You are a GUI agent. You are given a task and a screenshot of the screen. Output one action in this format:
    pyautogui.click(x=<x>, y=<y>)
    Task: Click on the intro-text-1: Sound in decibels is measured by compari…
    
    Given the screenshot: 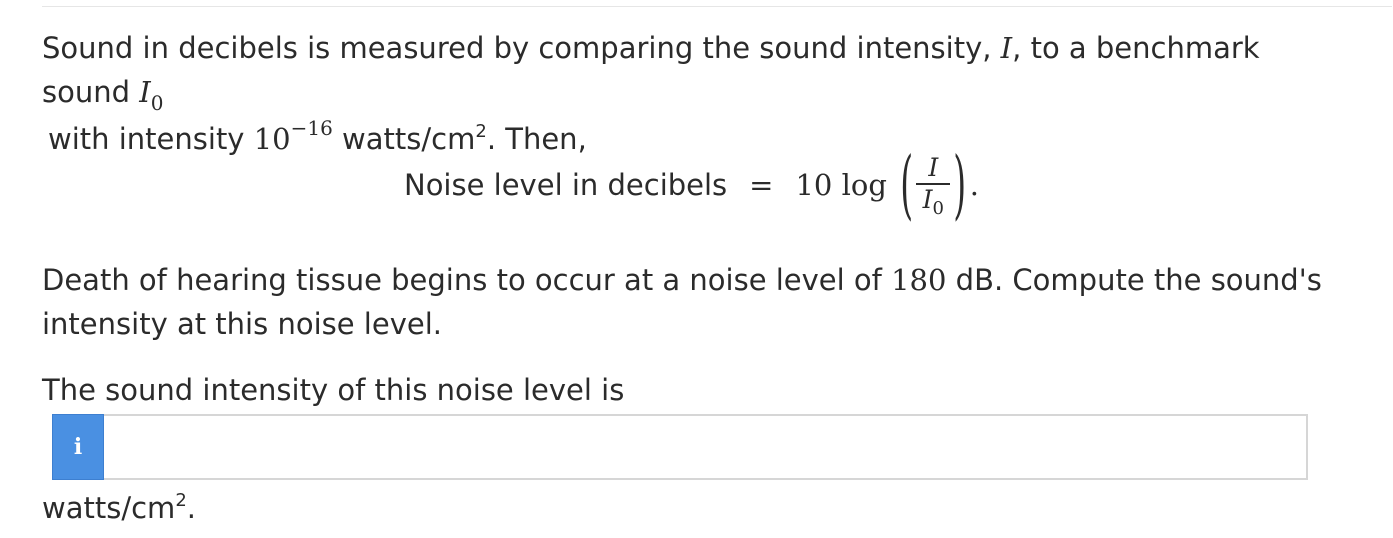 What is the action you would take?
    pyautogui.click(x=521, y=48)
    